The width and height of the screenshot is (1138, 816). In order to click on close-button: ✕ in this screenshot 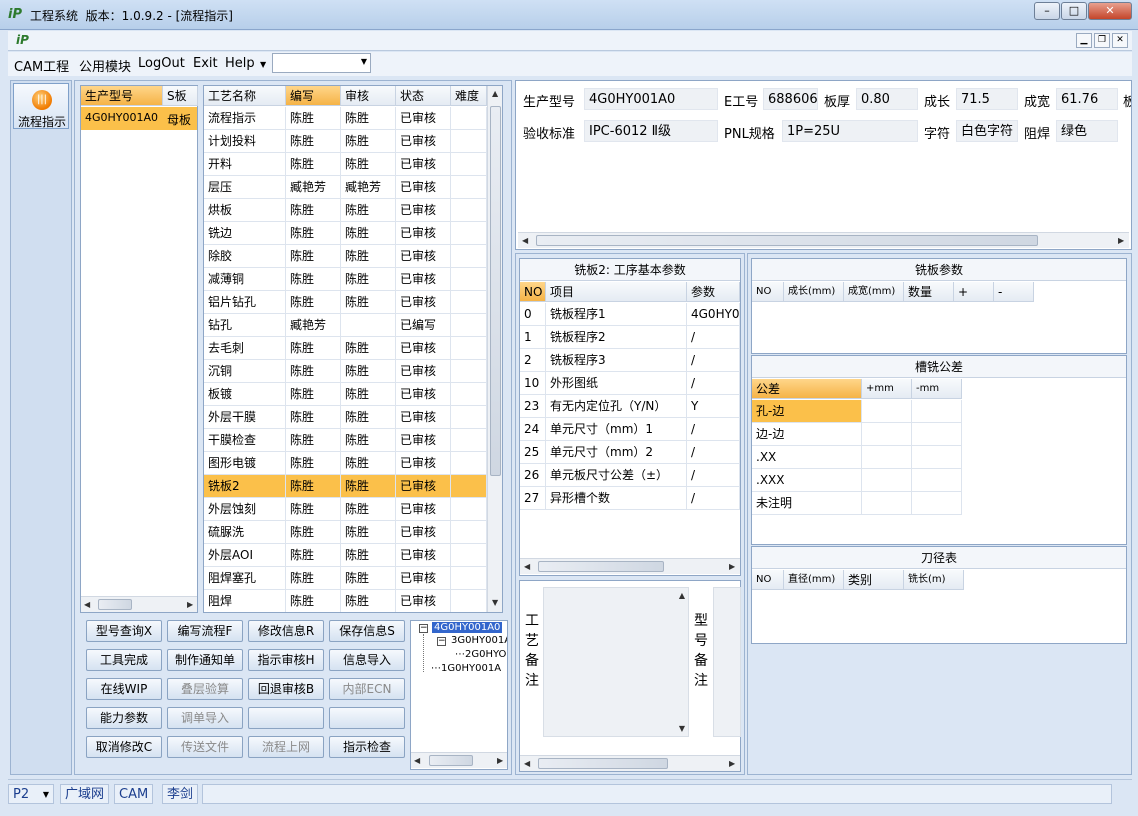, I will do `click(1110, 11)`.